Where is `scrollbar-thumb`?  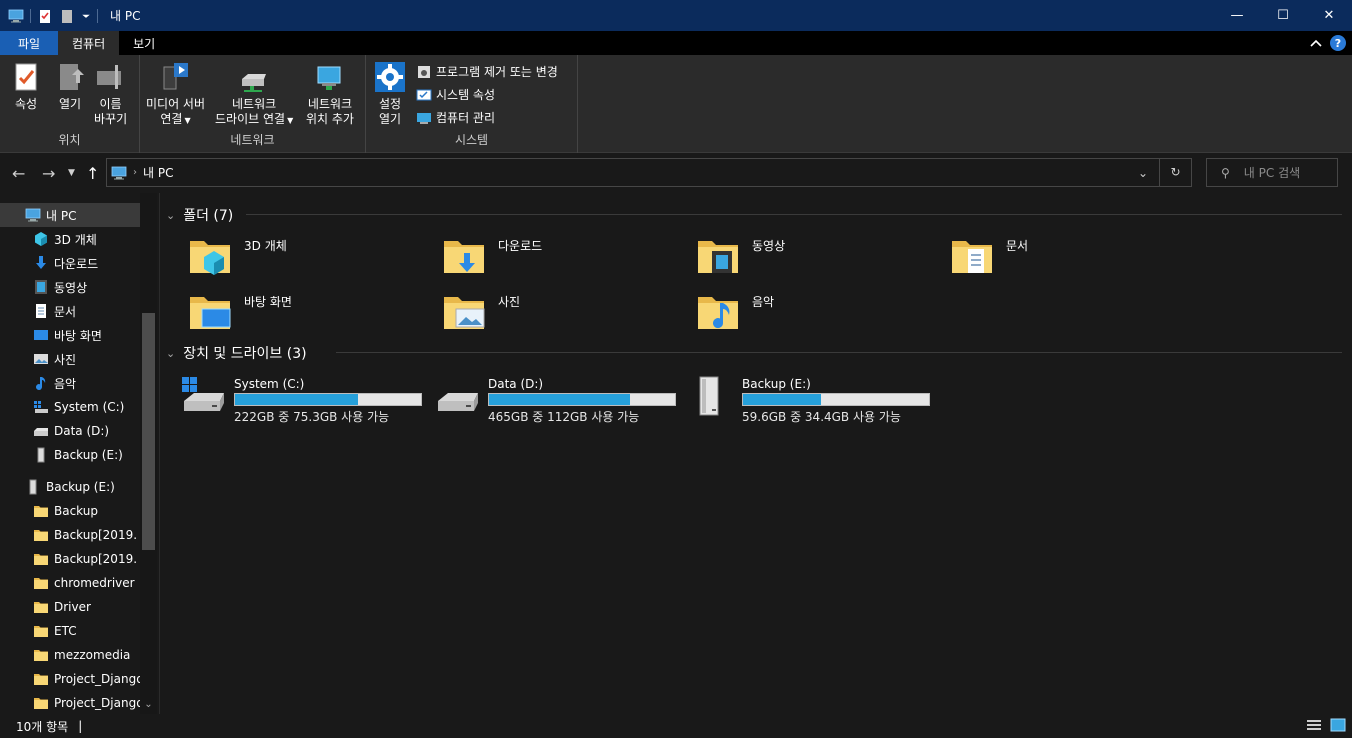 scrollbar-thumb is located at coordinates (148, 431).